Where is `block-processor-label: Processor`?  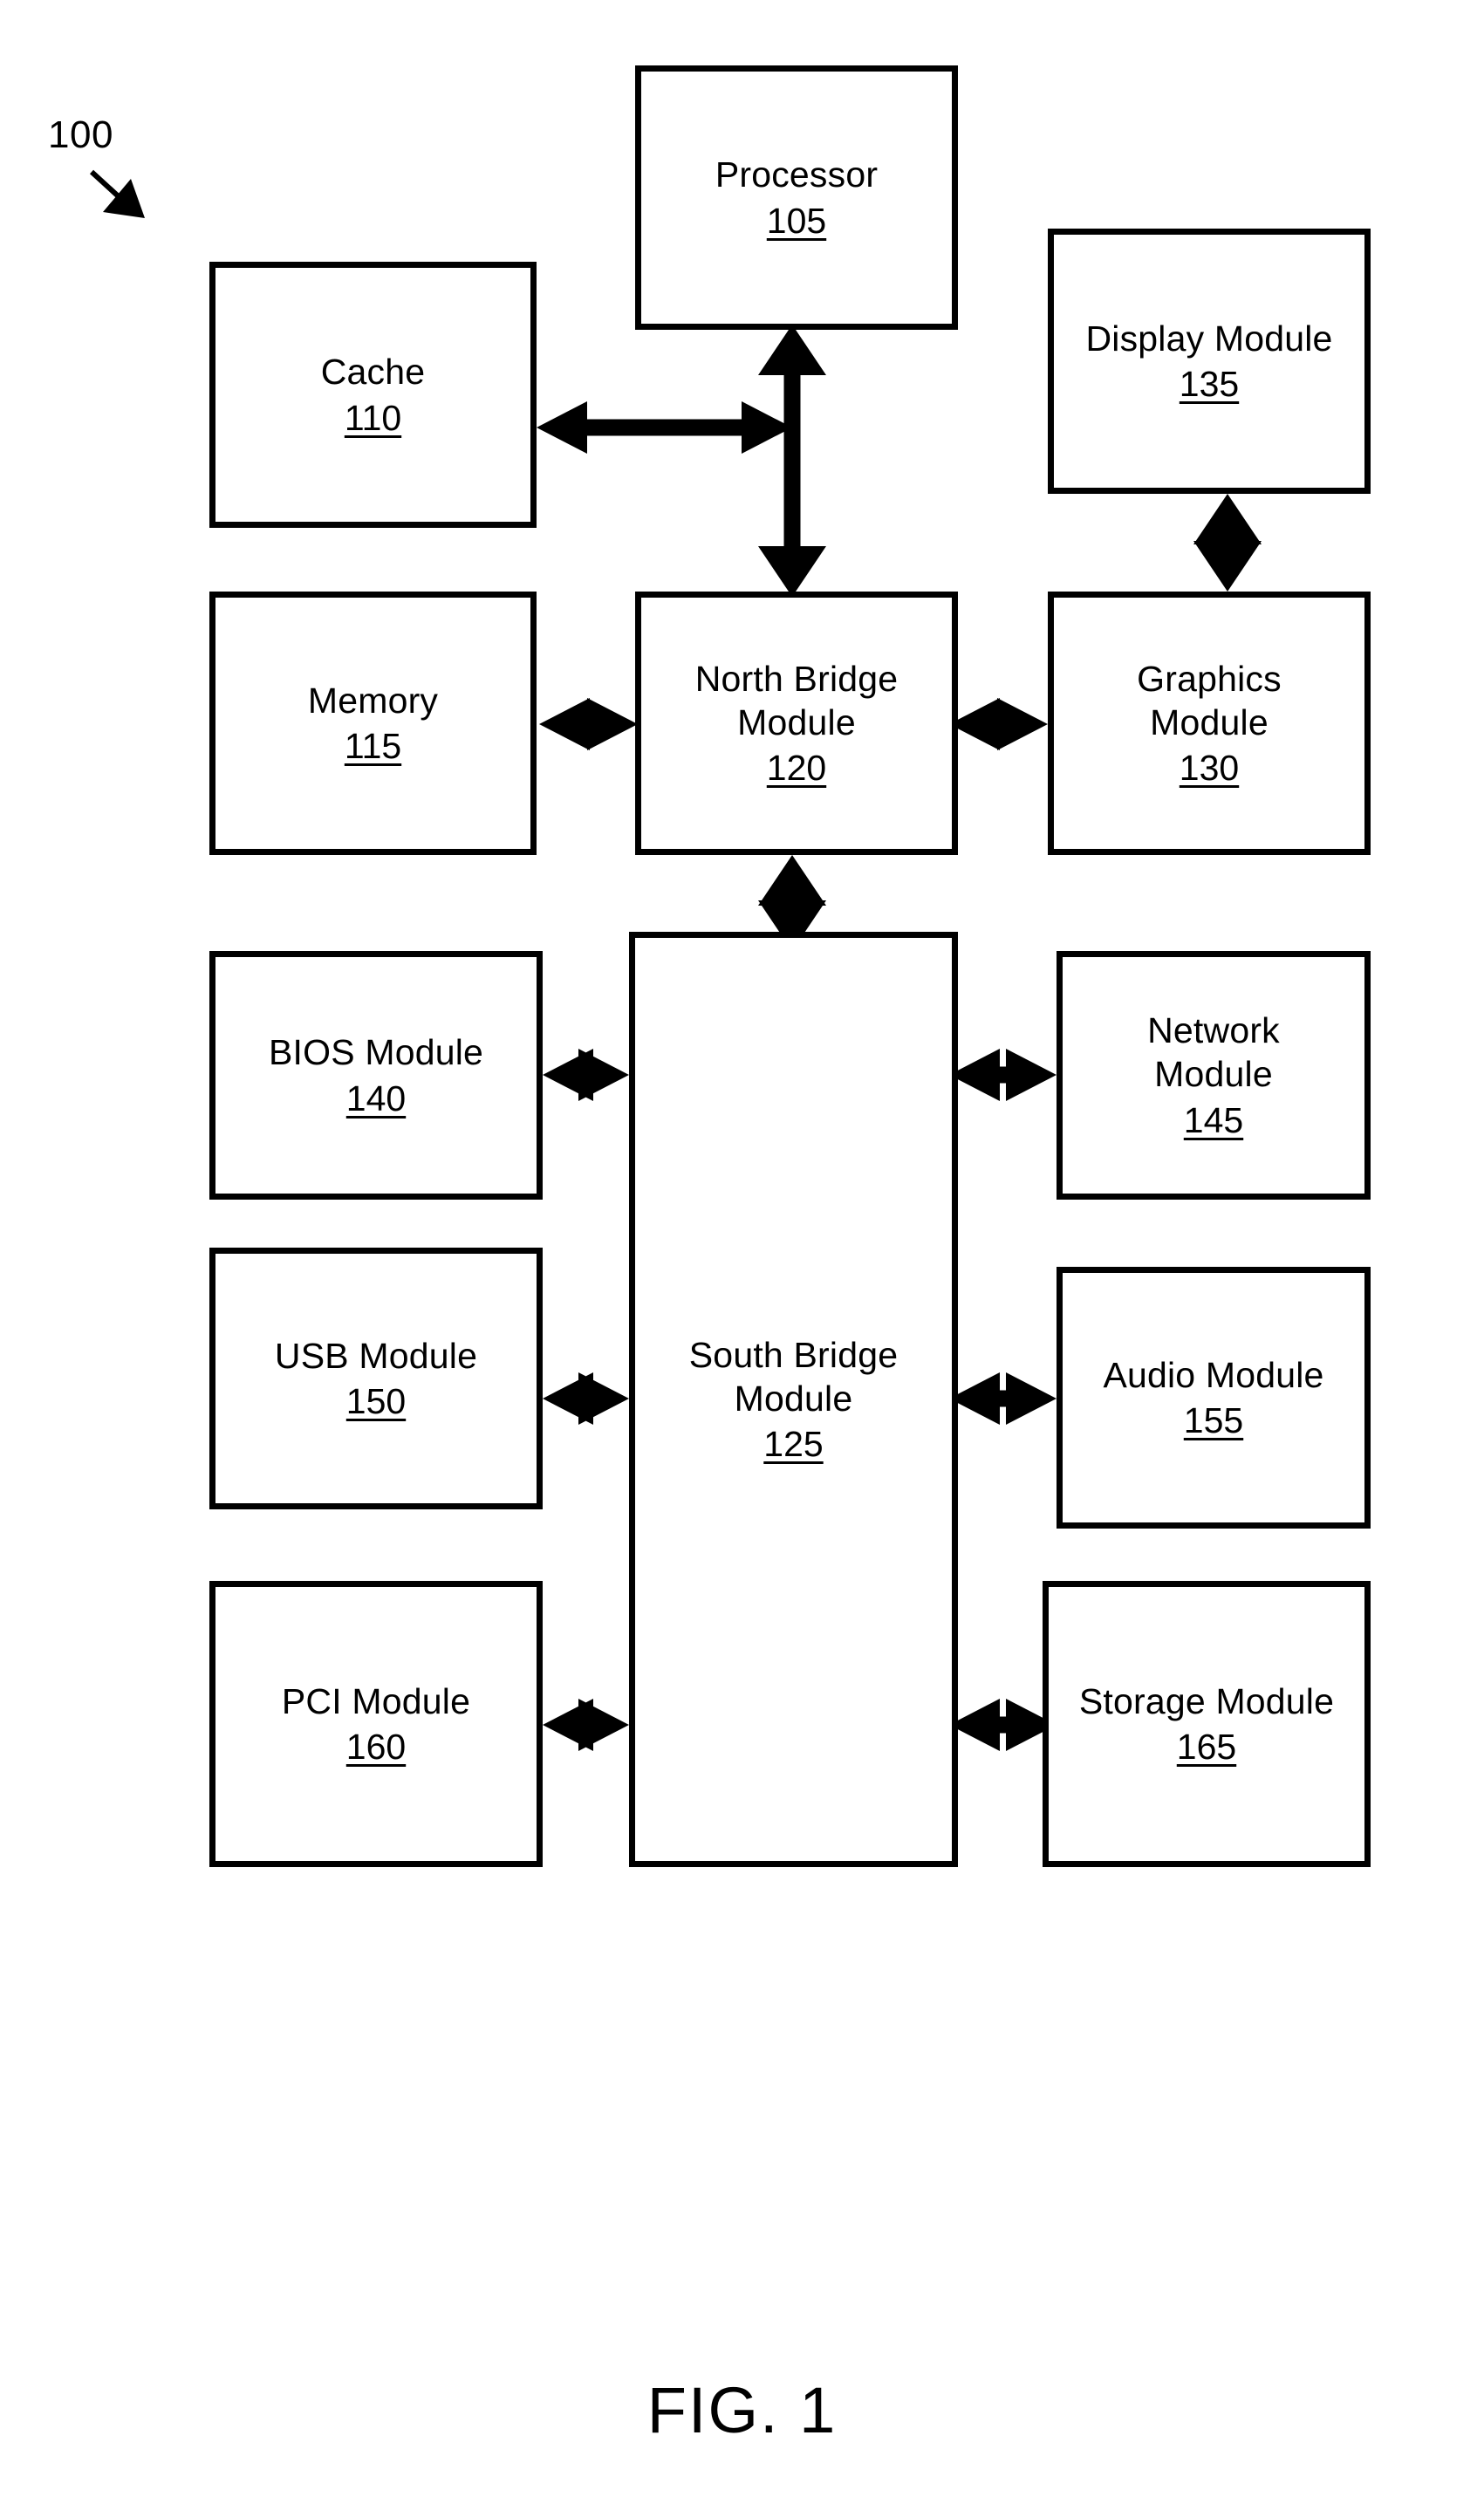
block-processor-label: Processor is located at coordinates (797, 174).